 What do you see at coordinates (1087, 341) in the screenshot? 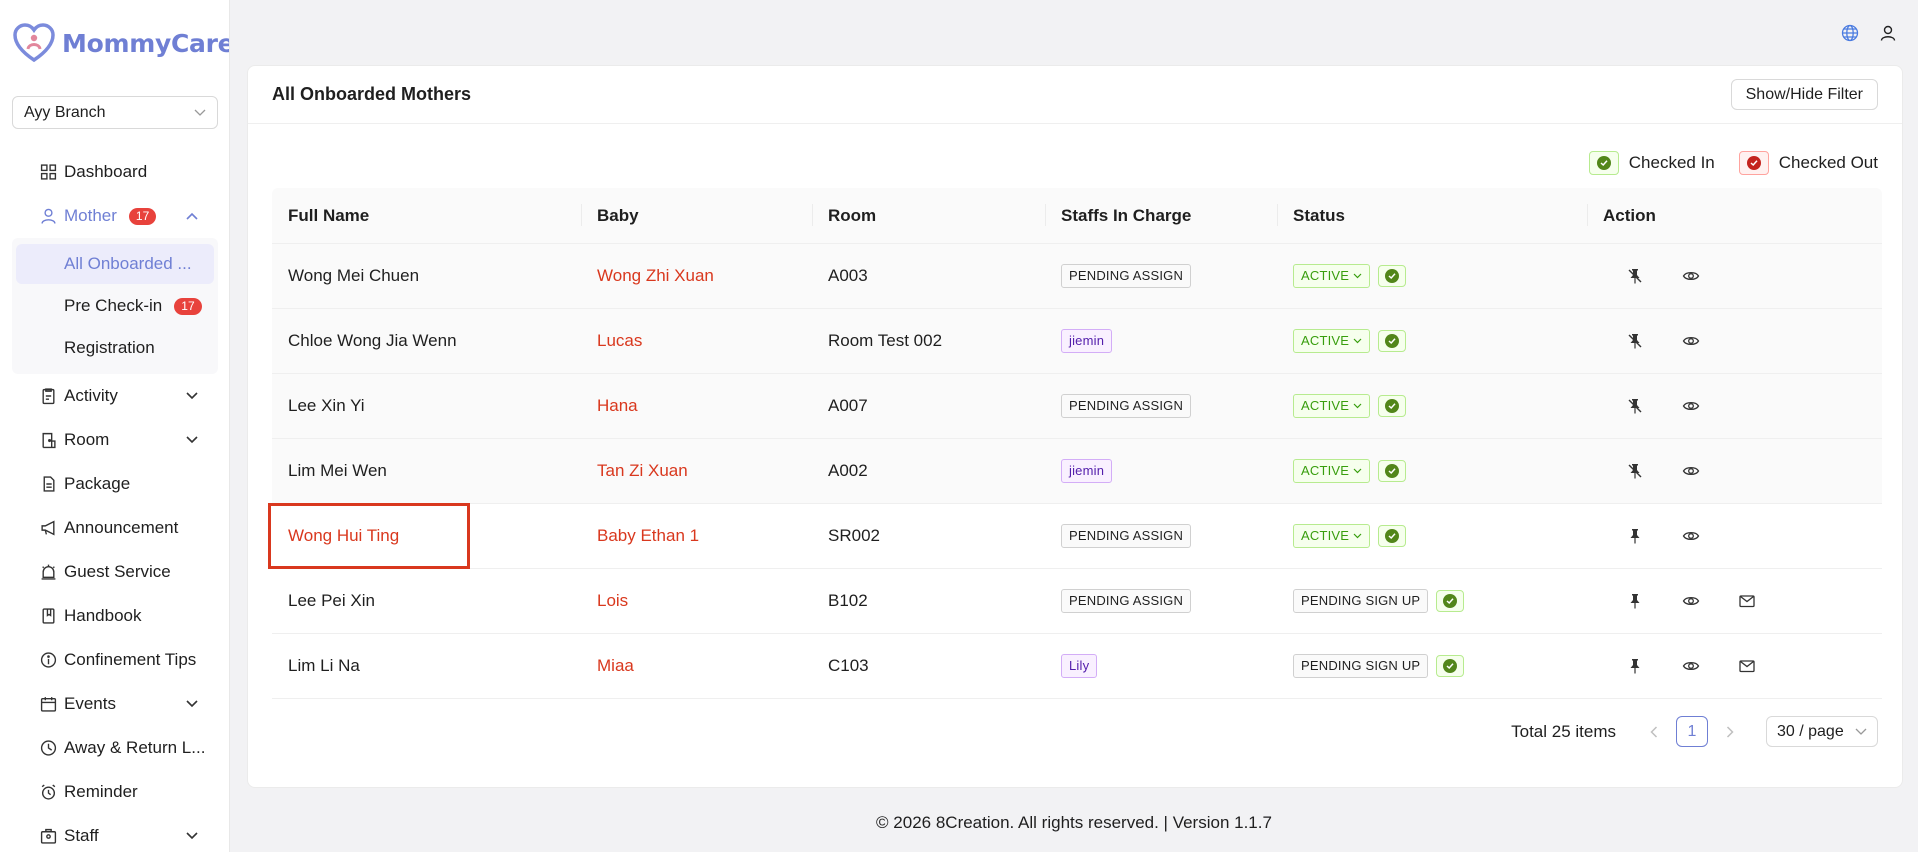
I see `staff-tag: jiemin` at bounding box center [1087, 341].